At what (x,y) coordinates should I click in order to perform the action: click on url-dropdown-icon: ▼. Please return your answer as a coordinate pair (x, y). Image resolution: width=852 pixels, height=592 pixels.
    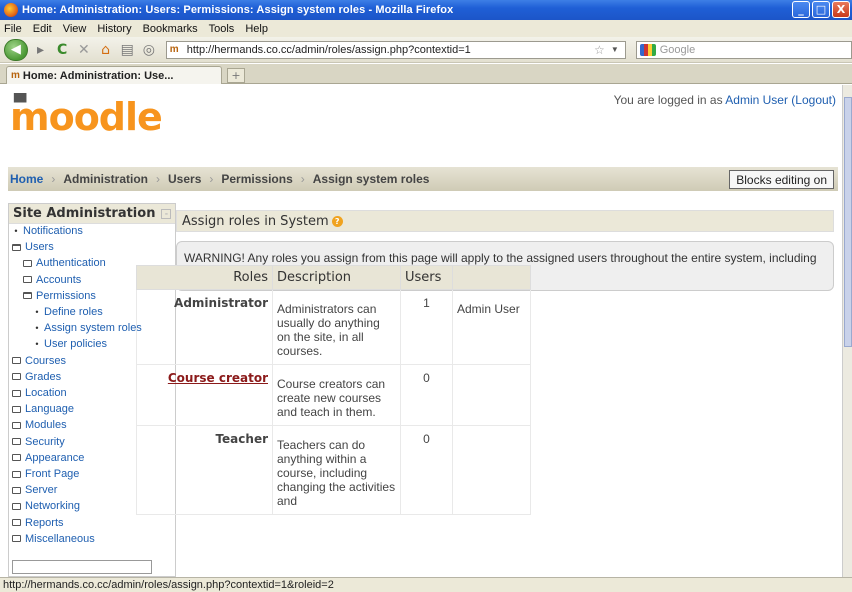
    Looking at the image, I should click on (615, 49).